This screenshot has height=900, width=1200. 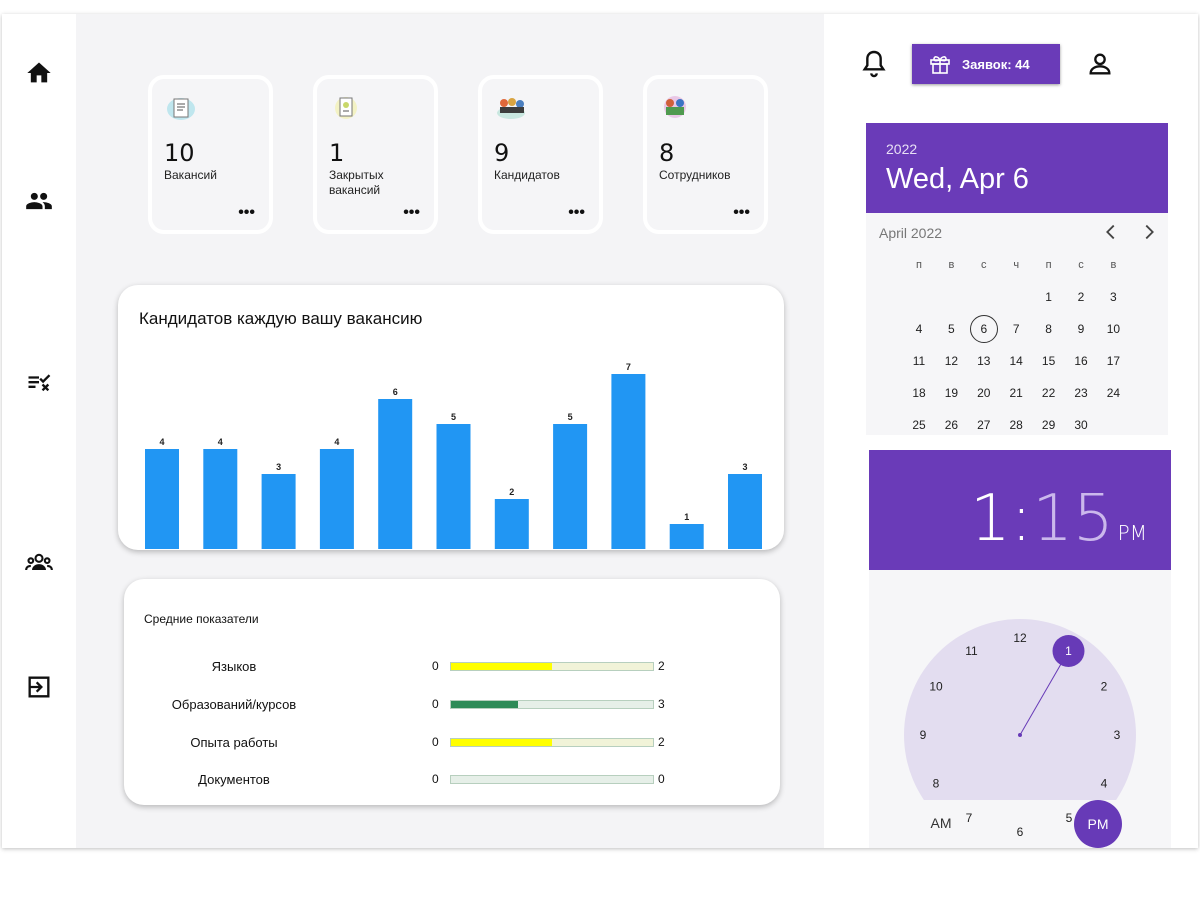 I want to click on calendar-day: 24, so click(x=1113, y=393).